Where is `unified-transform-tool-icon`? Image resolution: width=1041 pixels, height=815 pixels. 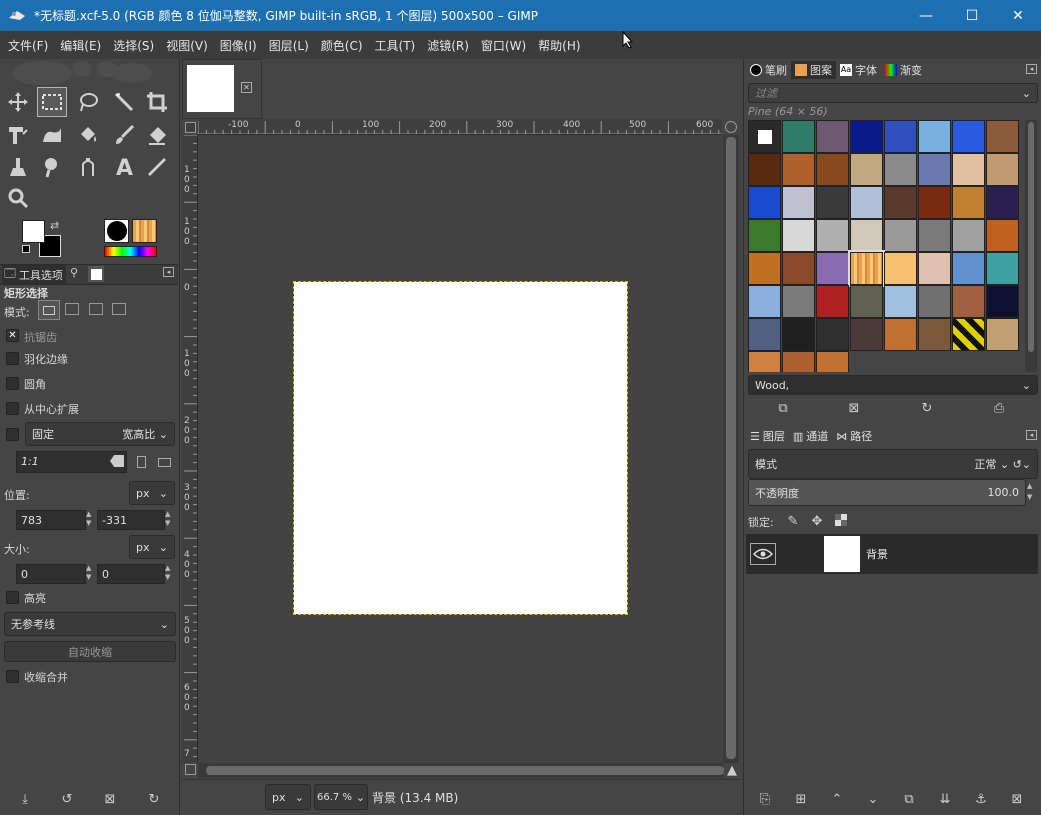 unified-transform-tool-icon is located at coordinates (18, 135).